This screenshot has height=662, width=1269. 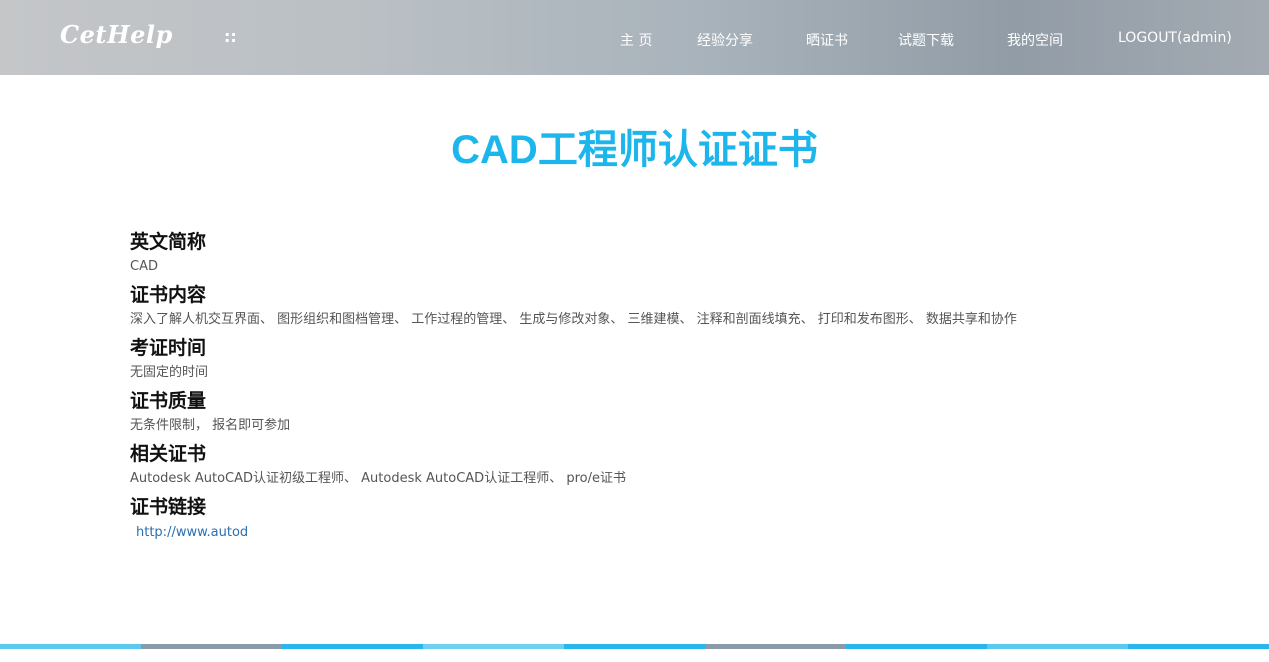 What do you see at coordinates (230, 36) in the screenshot?
I see `logo-dots: ::` at bounding box center [230, 36].